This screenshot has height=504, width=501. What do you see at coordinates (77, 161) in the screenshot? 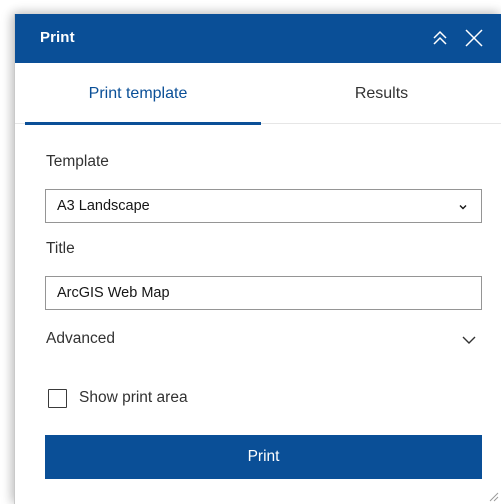
I see `template-label: Template` at bounding box center [77, 161].